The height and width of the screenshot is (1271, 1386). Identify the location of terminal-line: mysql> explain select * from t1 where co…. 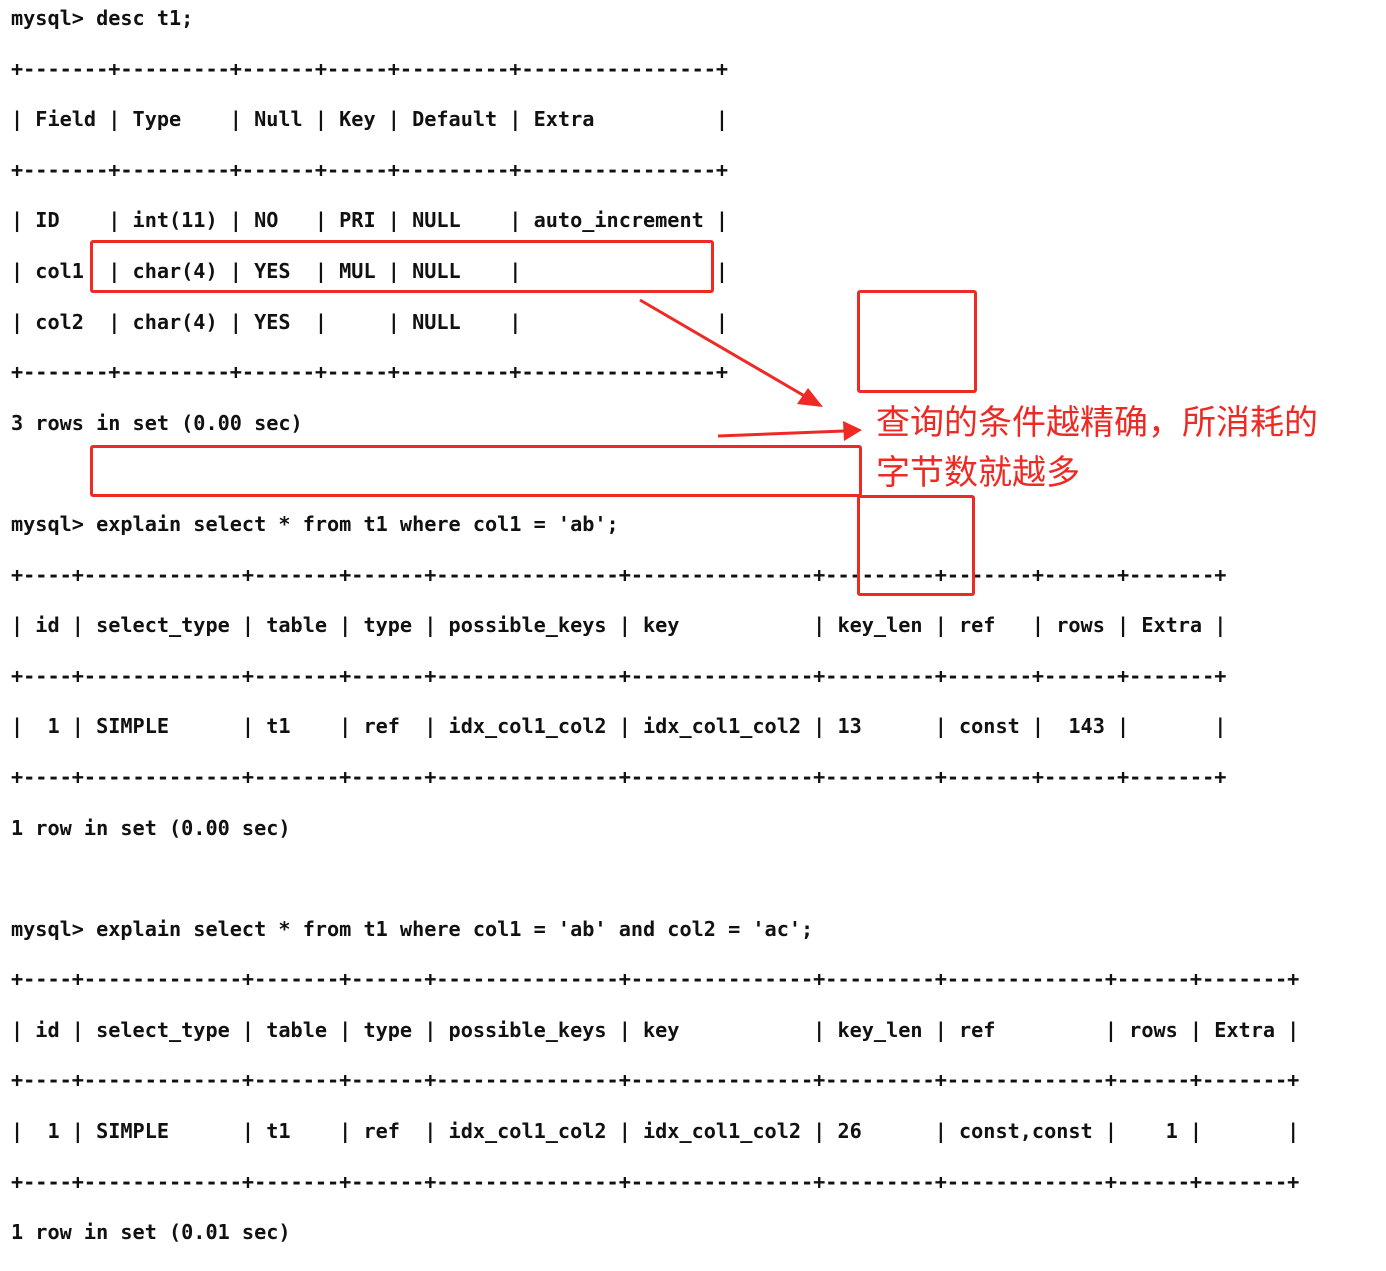
(412, 928).